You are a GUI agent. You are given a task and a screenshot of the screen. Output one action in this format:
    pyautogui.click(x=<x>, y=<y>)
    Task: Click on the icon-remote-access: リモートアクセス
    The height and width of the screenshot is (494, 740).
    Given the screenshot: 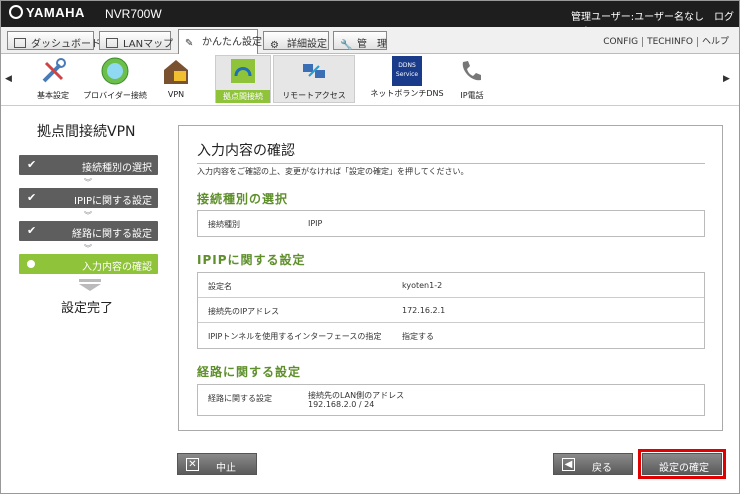 What is the action you would take?
    pyautogui.click(x=314, y=79)
    